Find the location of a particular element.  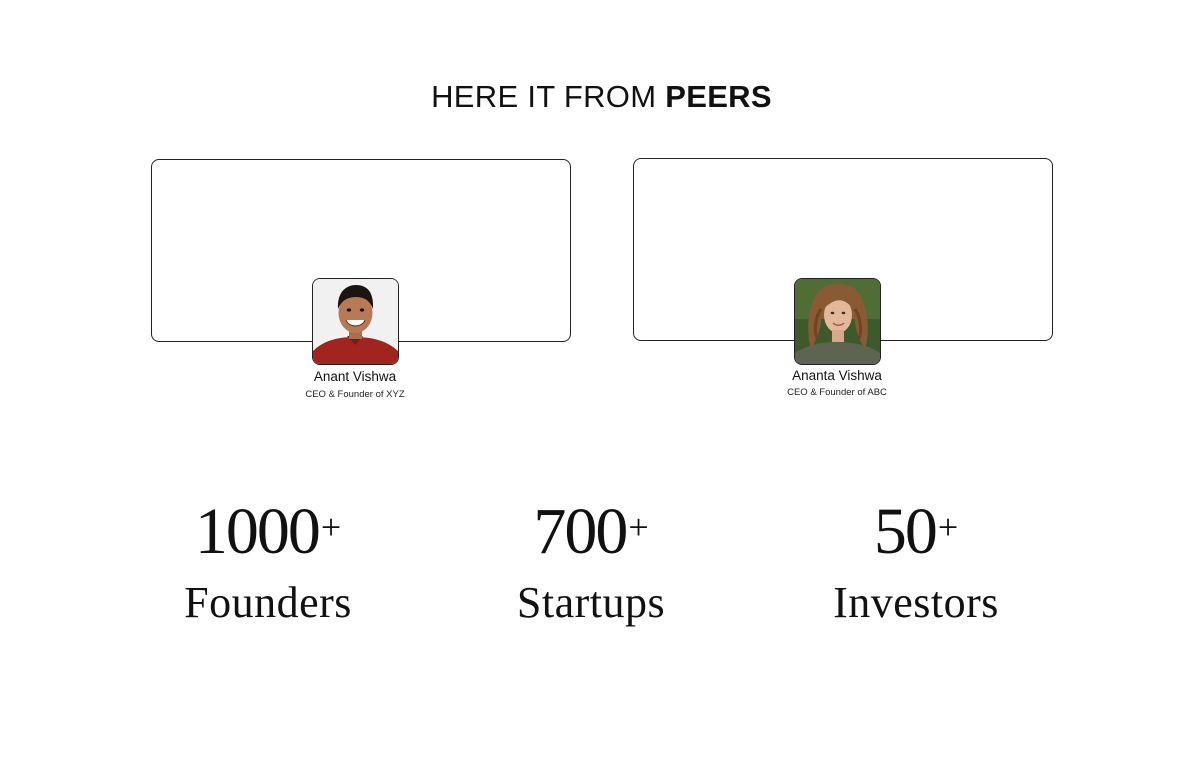

stat-label: Startups is located at coordinates (591, 602).